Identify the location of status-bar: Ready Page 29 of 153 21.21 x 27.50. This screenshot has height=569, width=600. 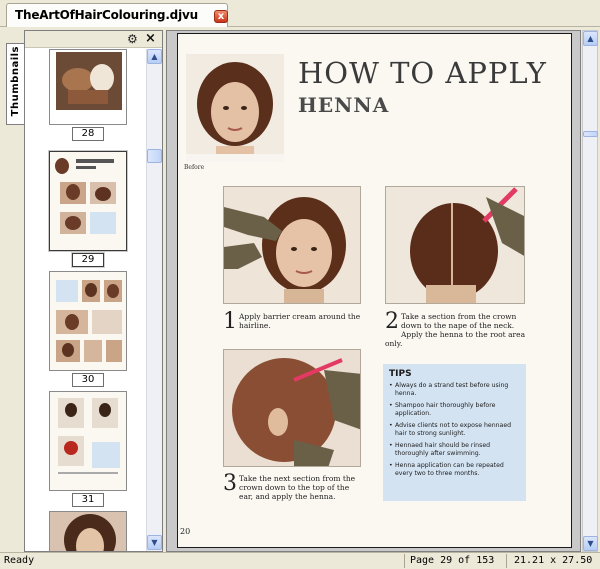
(300, 560).